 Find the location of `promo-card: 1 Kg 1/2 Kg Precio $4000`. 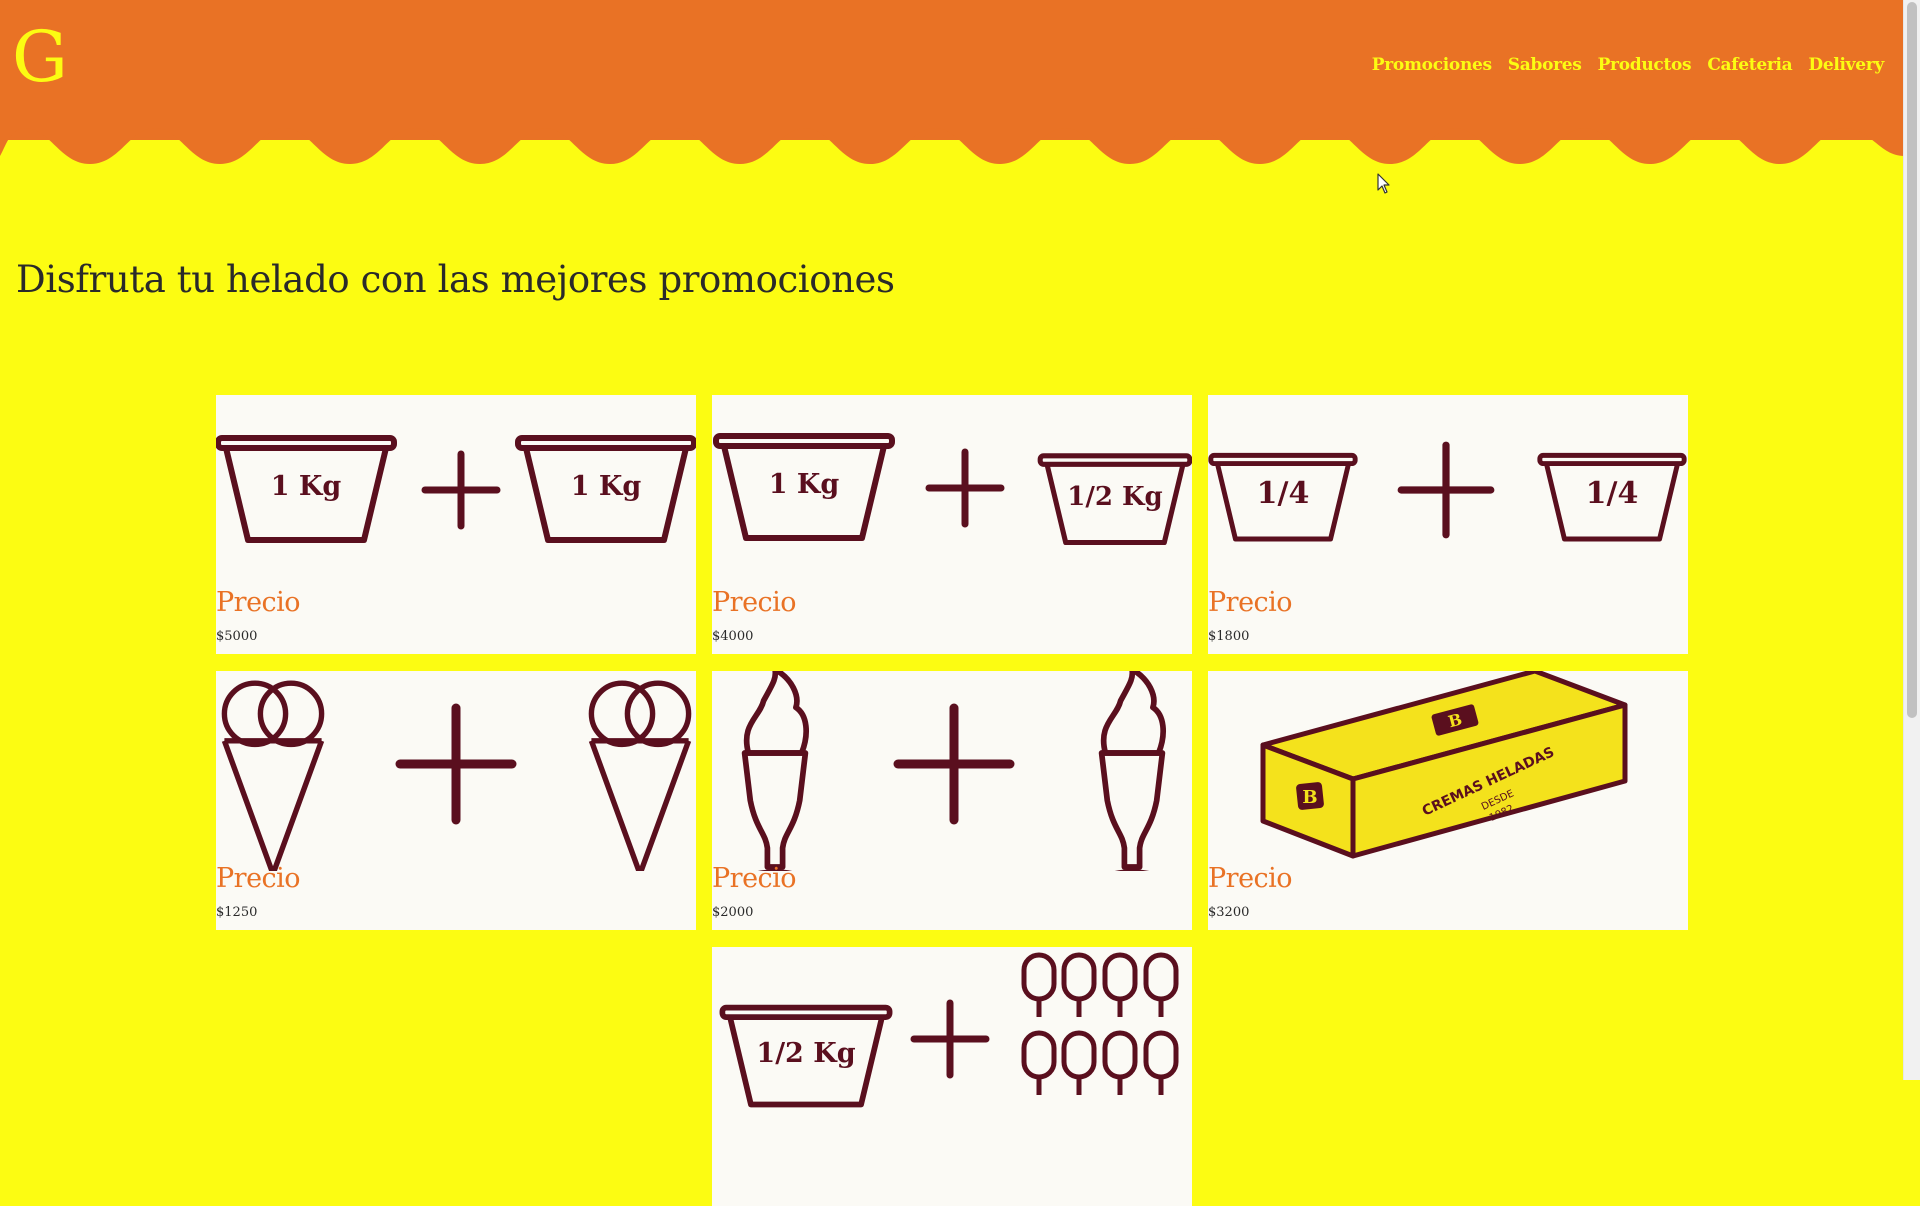

promo-card: 1 Kg 1/2 Kg Precio $4000 is located at coordinates (952, 524).